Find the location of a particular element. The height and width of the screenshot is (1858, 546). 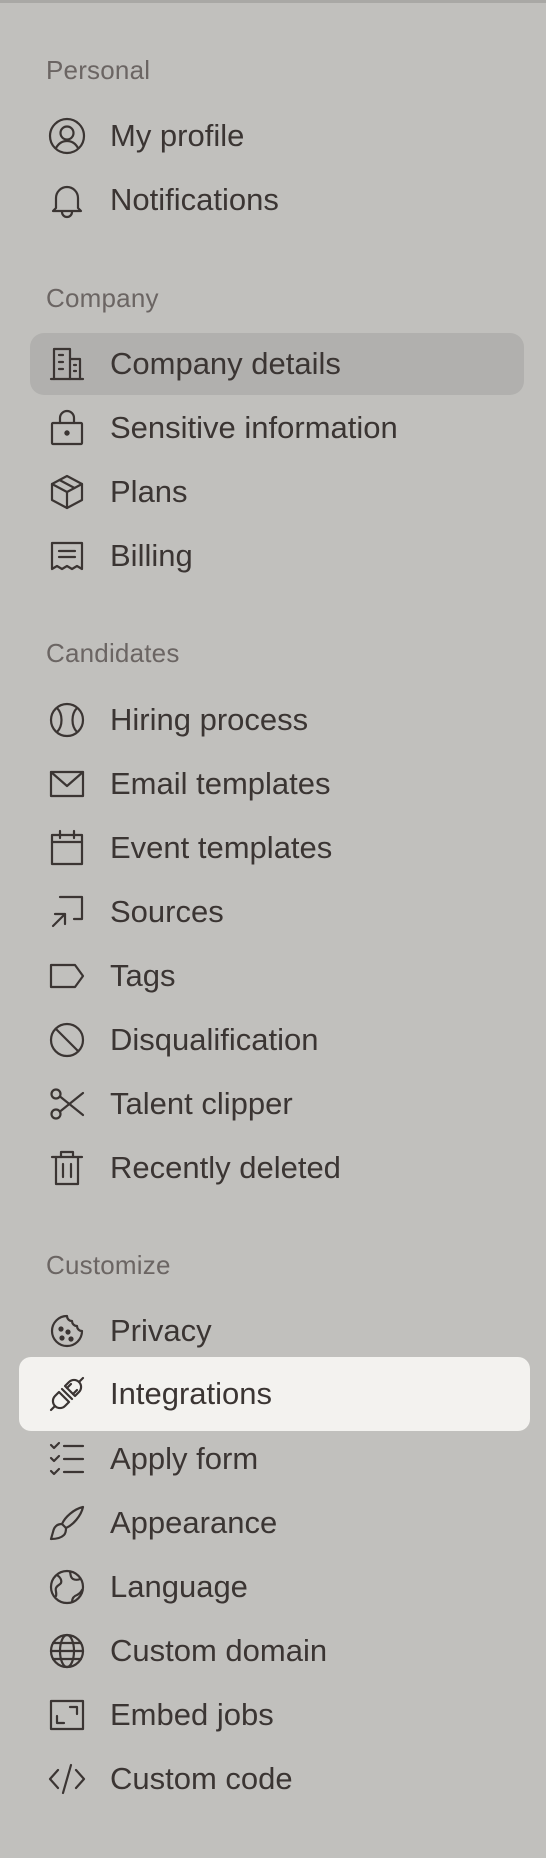

checklist-icon is located at coordinates (67, 1459).